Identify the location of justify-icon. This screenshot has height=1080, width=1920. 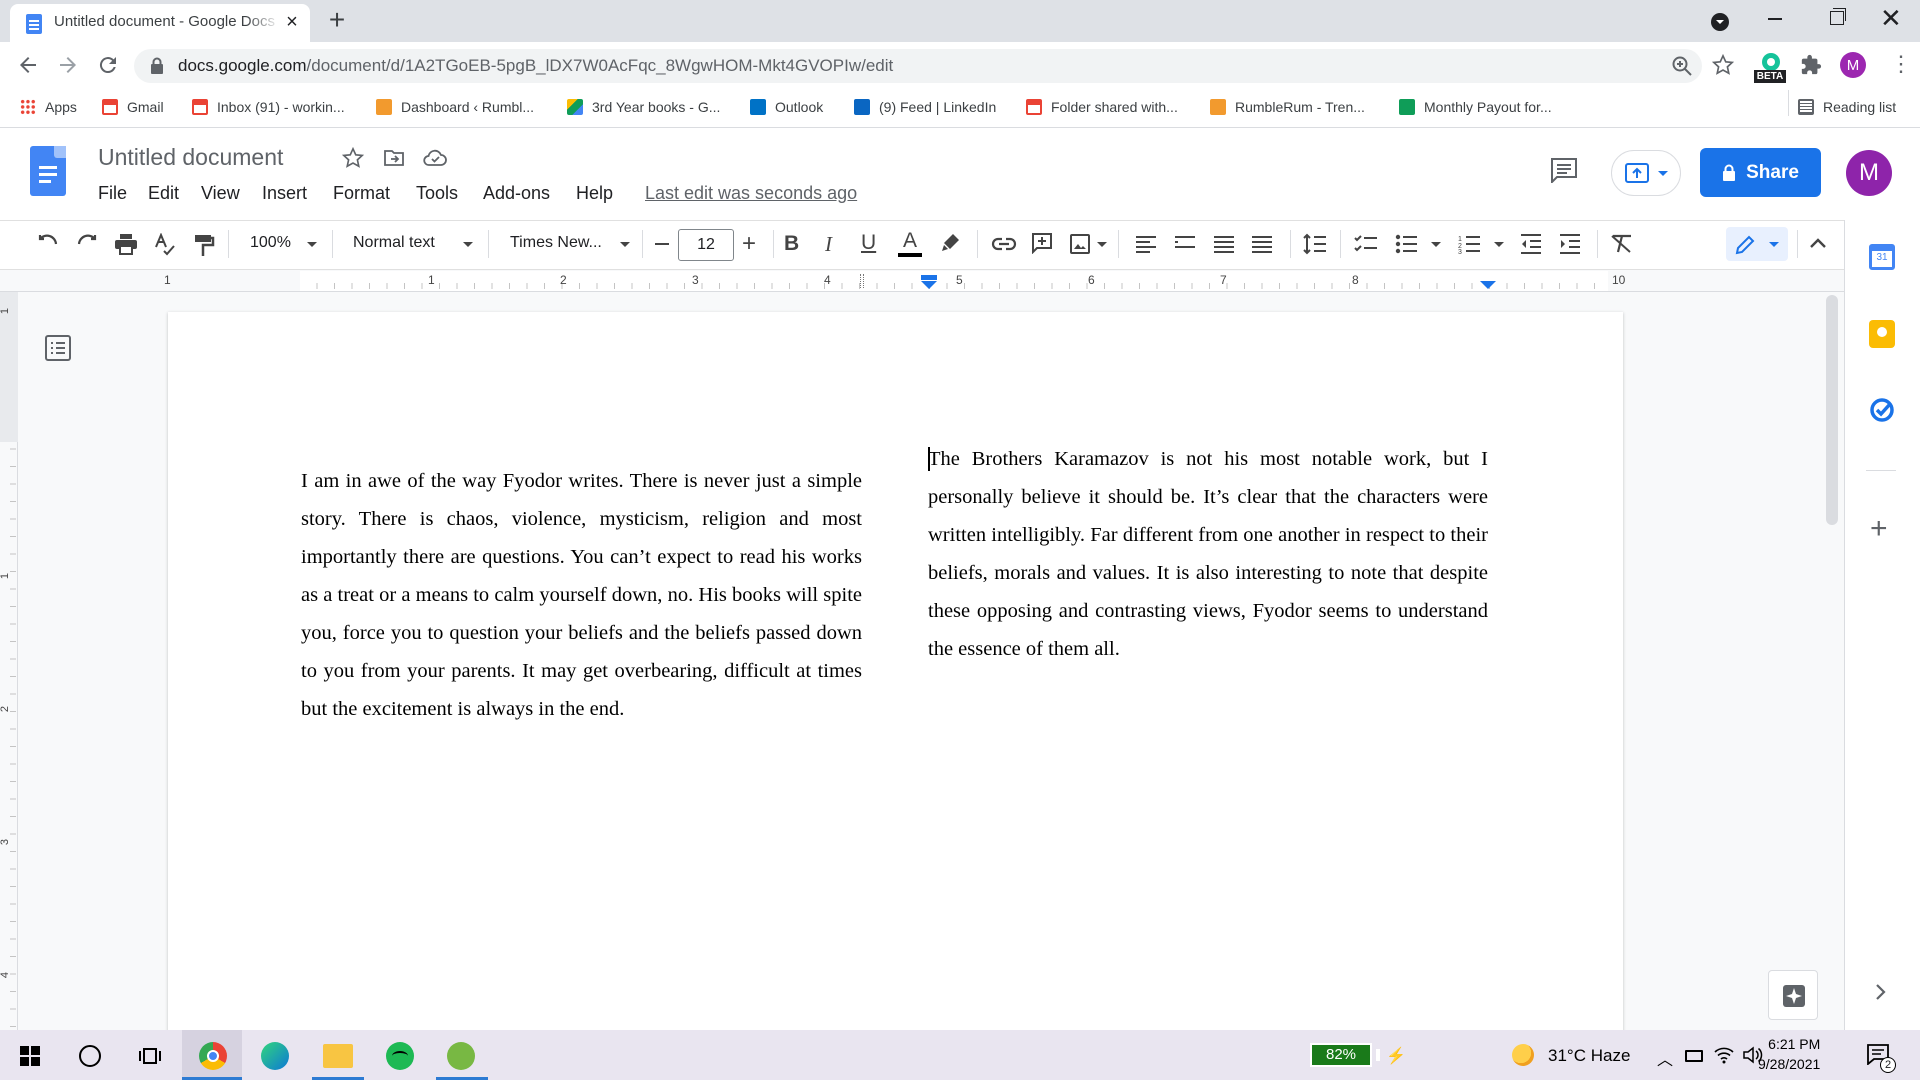
(1262, 244).